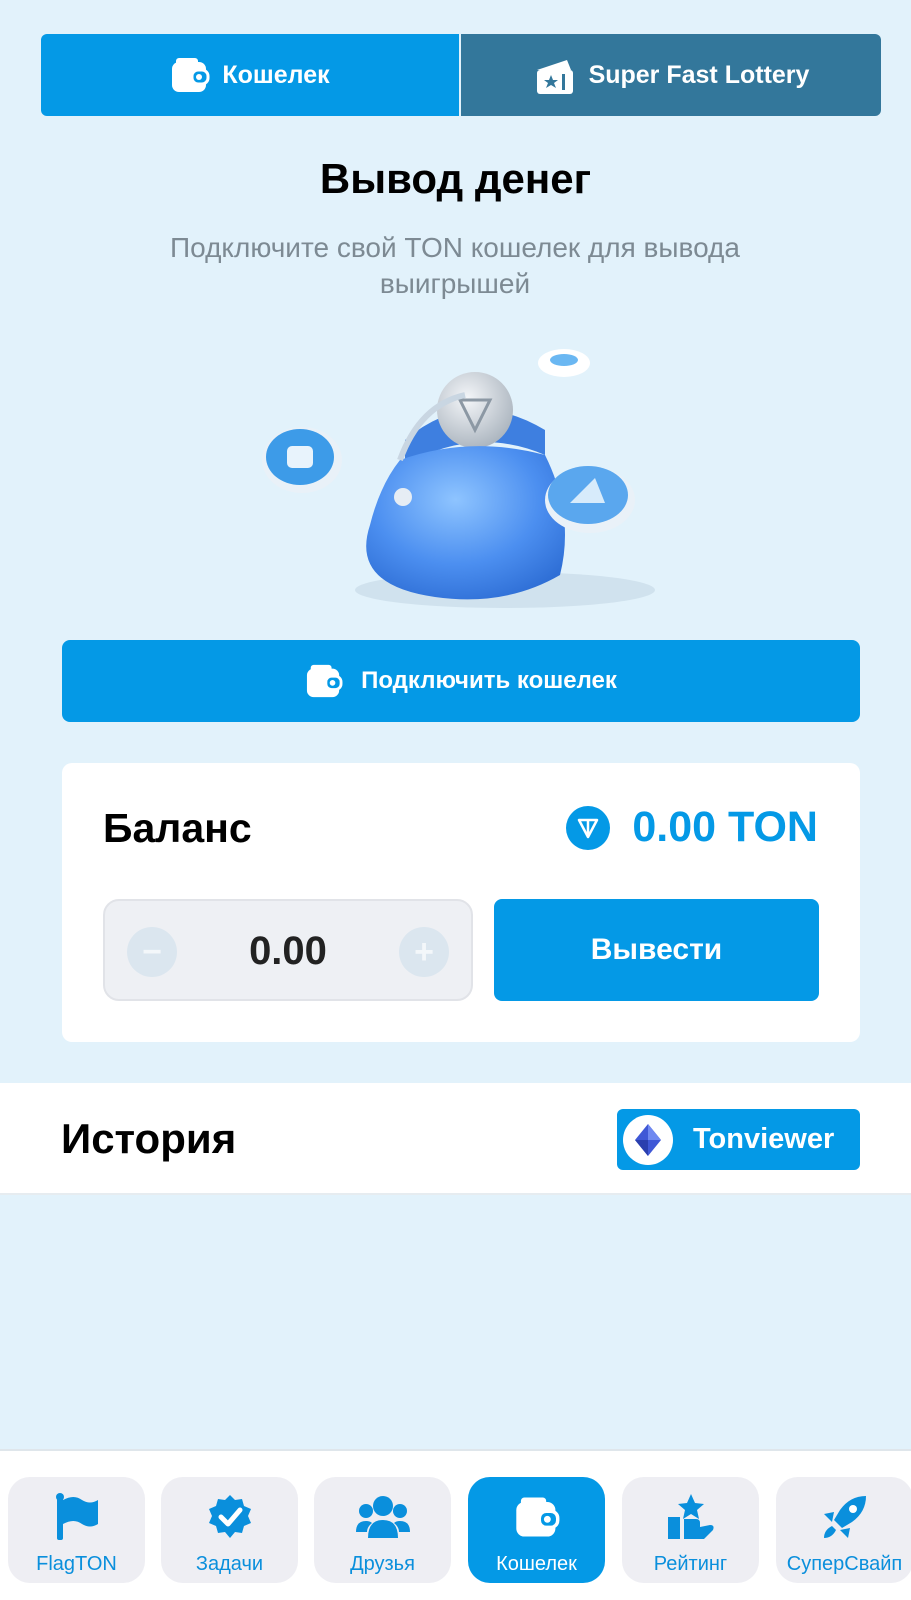 This screenshot has width=911, height=1600. I want to click on nav-item-superswipe: СуперСвайп, so click(843, 1530).